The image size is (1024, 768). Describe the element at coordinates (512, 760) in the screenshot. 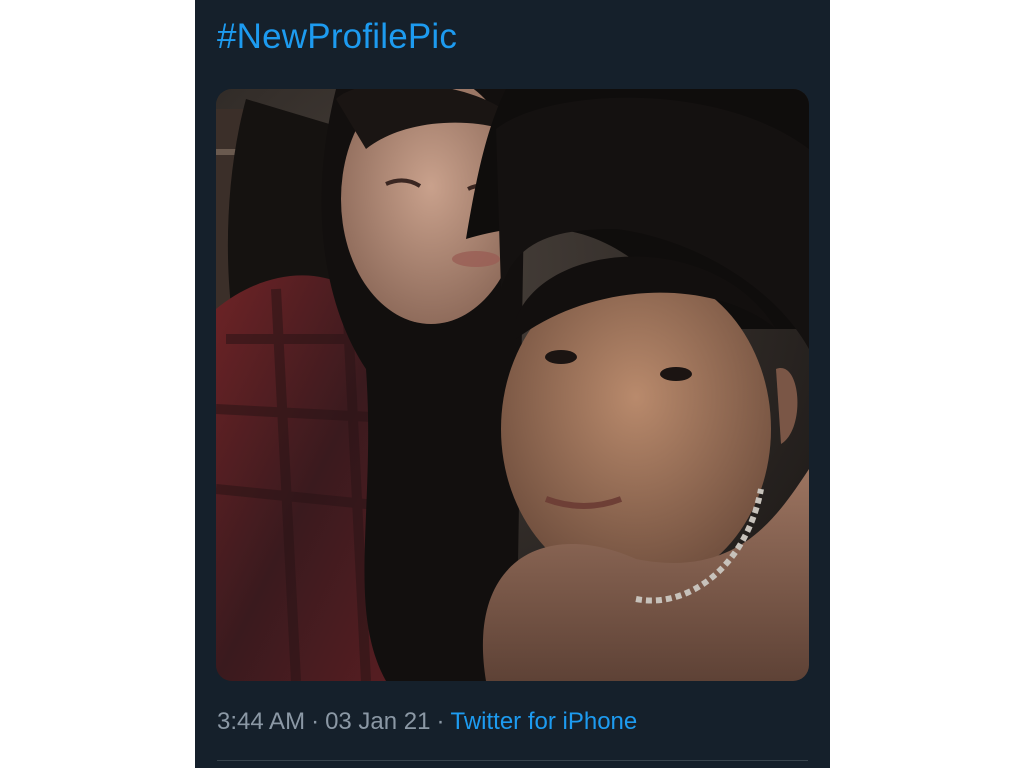

I see `divider` at that location.